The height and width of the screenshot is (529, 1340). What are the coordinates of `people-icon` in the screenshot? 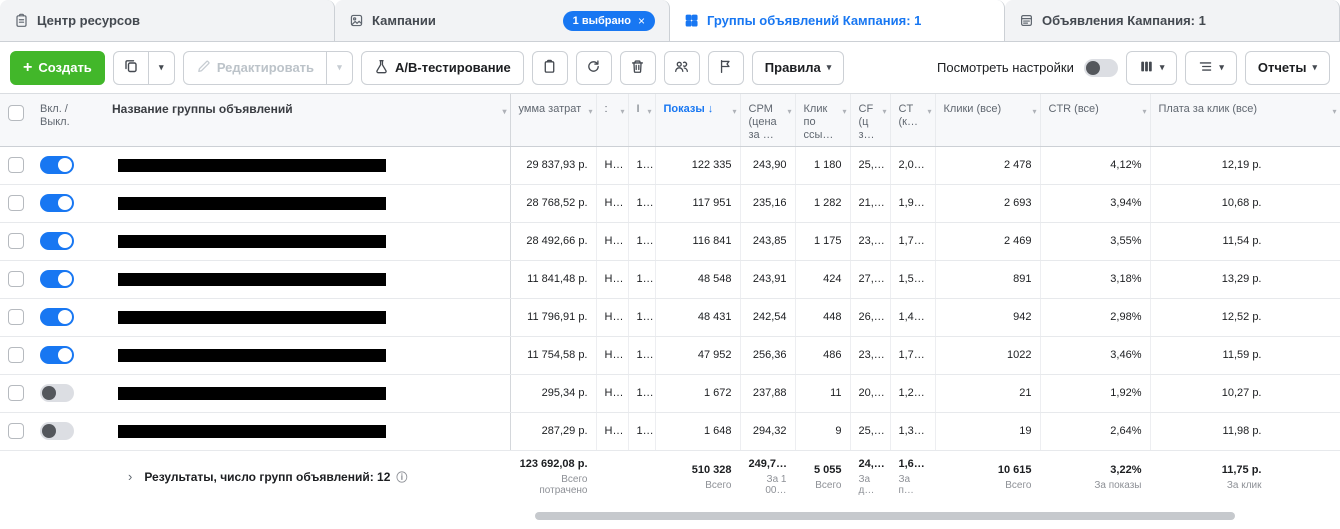 It's located at (681, 68).